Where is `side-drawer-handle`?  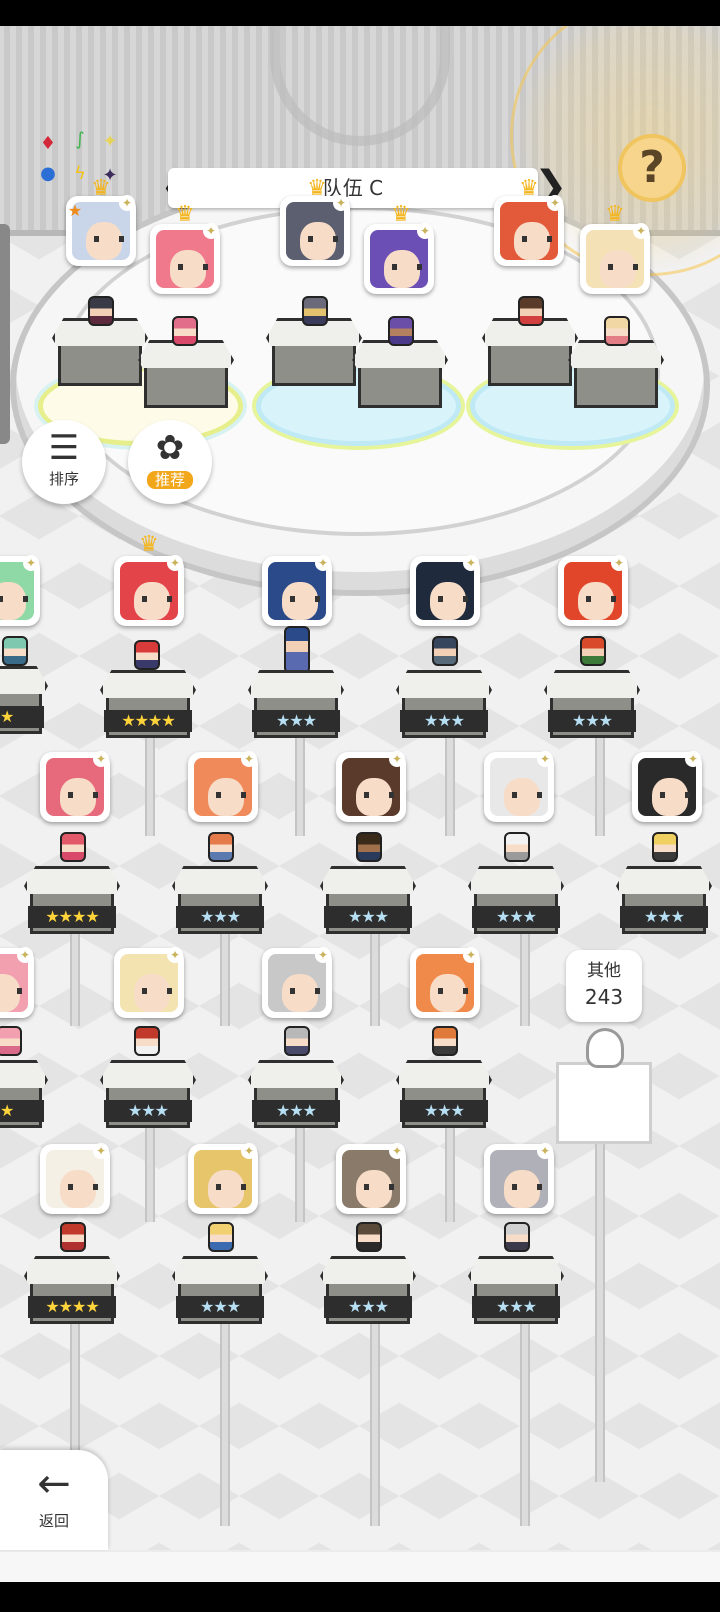 side-drawer-handle is located at coordinates (5, 334).